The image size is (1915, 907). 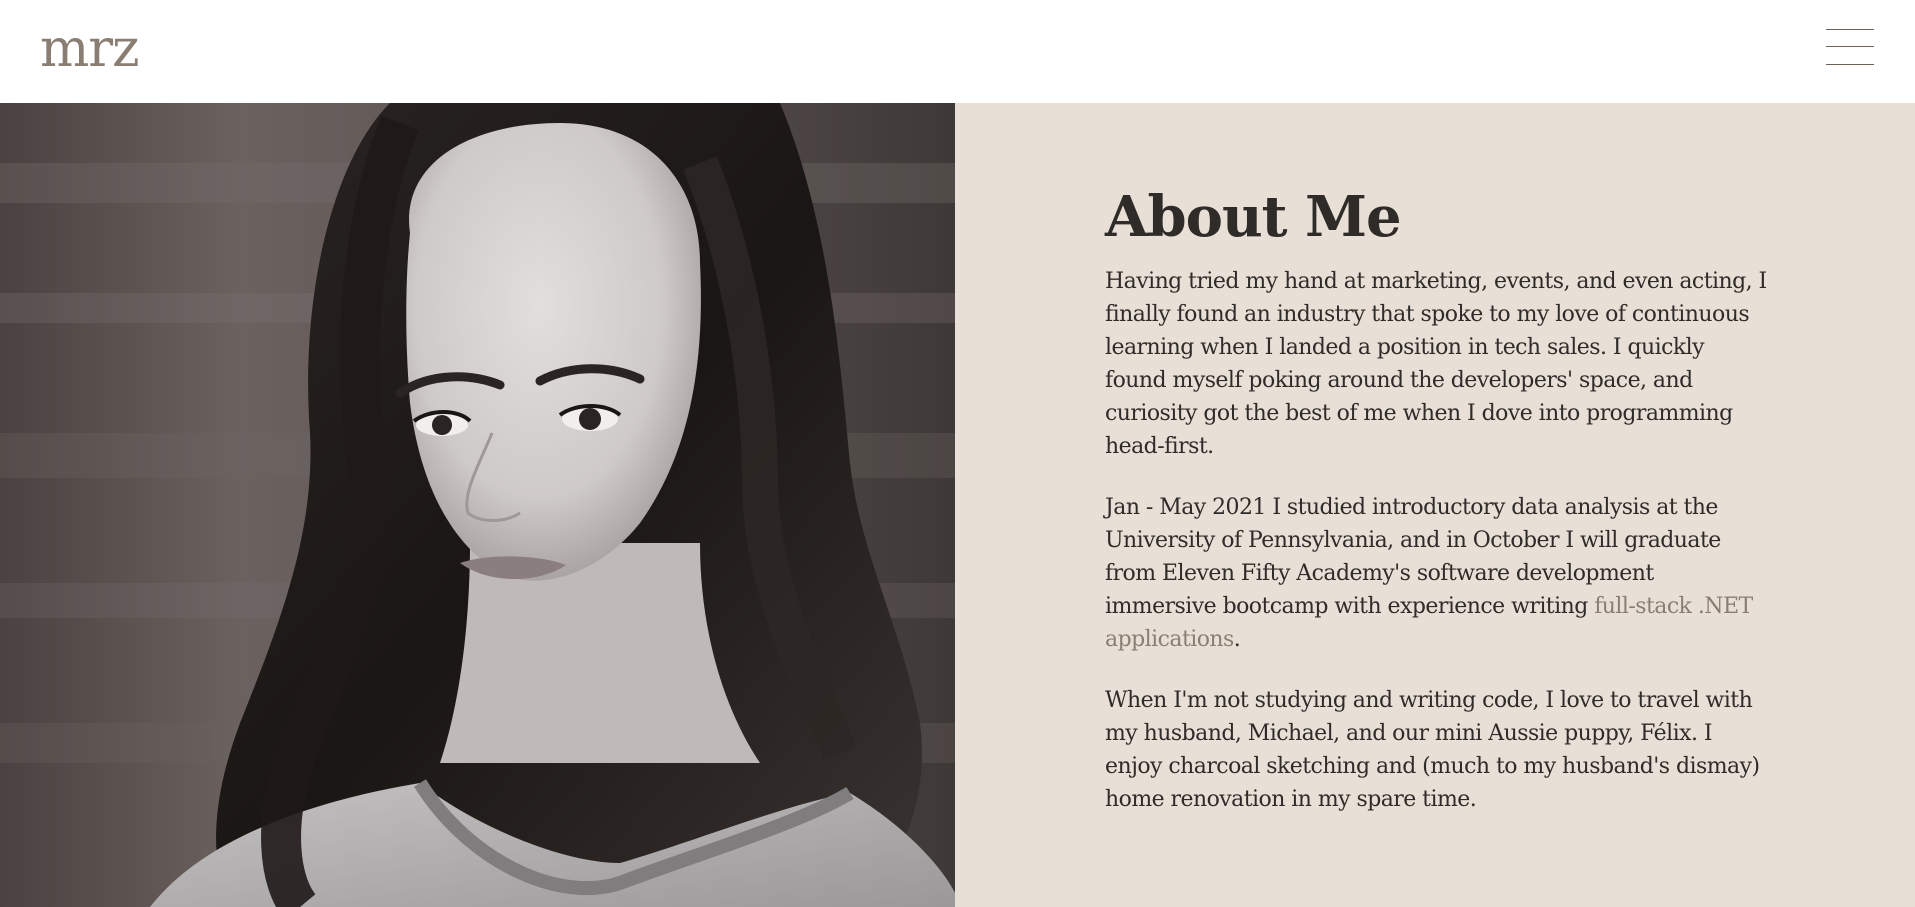 I want to click on site-logo: mrz, so click(x=90, y=49).